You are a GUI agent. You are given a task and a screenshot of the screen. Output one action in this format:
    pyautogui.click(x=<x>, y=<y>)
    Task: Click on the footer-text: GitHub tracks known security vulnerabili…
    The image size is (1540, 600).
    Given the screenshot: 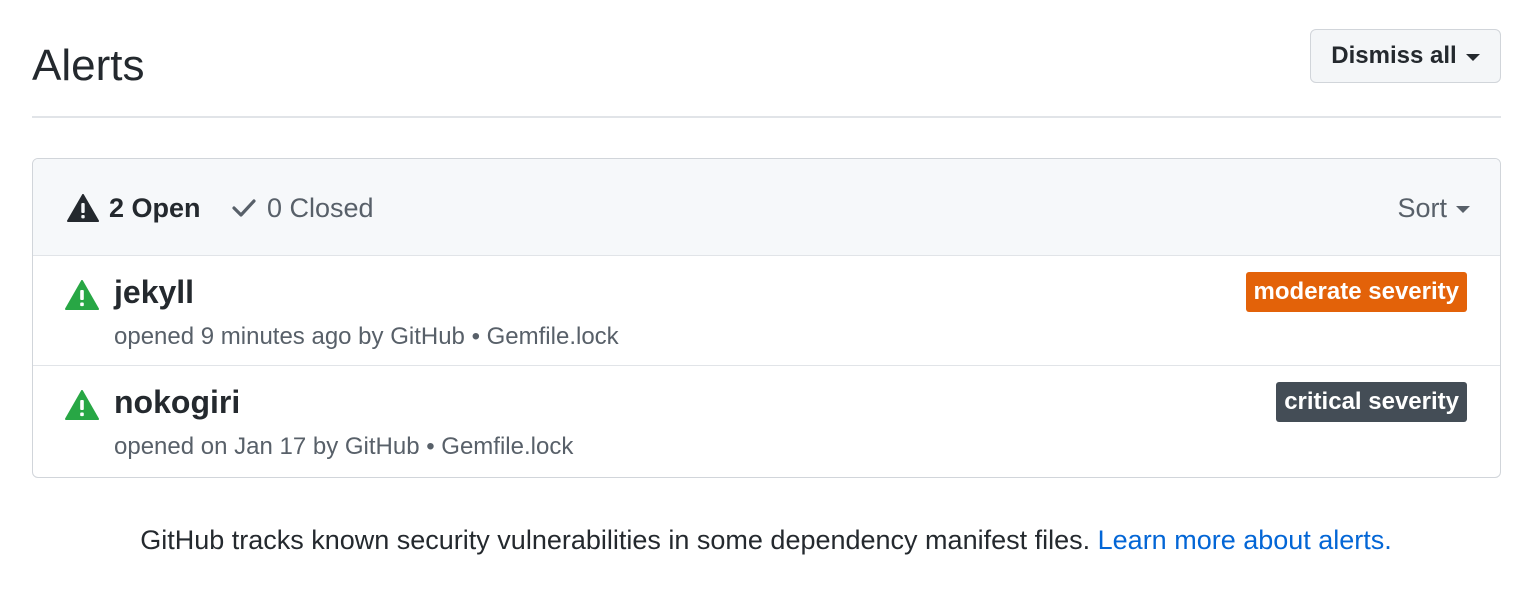 What is the action you would take?
    pyautogui.click(x=615, y=540)
    